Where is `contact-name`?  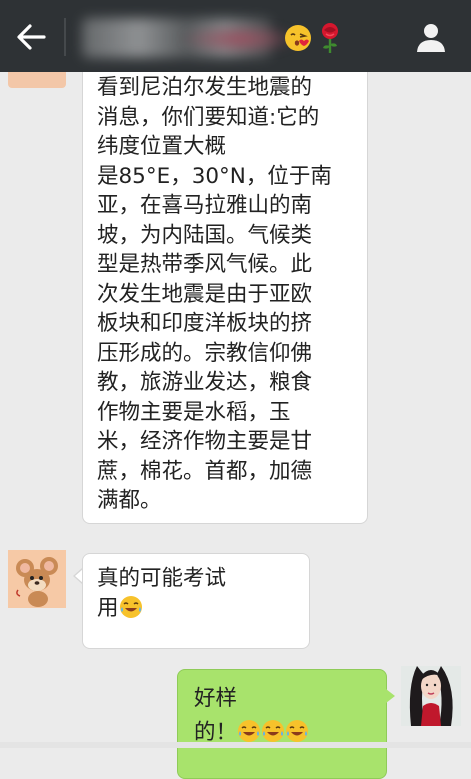
contact-name is located at coordinates (179, 37).